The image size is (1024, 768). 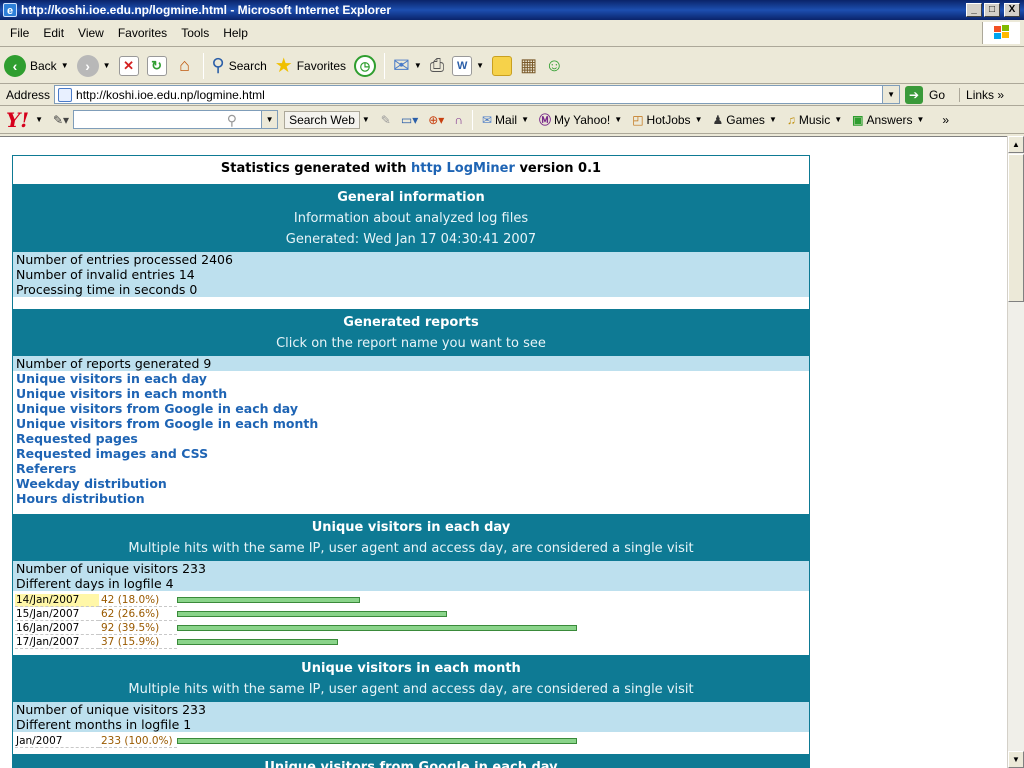 What do you see at coordinates (981, 94) in the screenshot?
I see `links-button: Links »` at bounding box center [981, 94].